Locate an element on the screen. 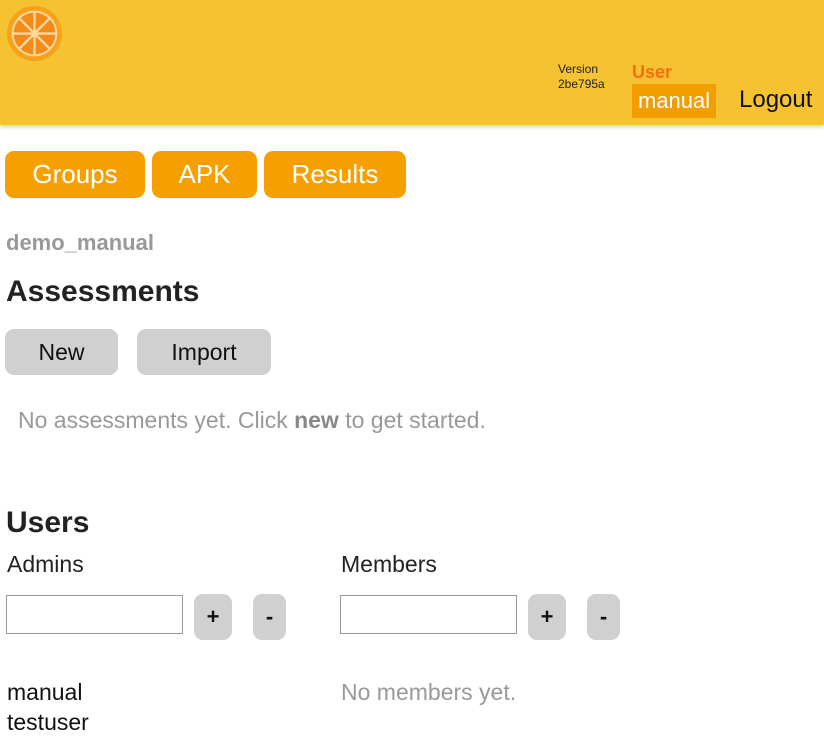 This screenshot has height=747, width=824. empty-suffix: to get started. is located at coordinates (412, 420).